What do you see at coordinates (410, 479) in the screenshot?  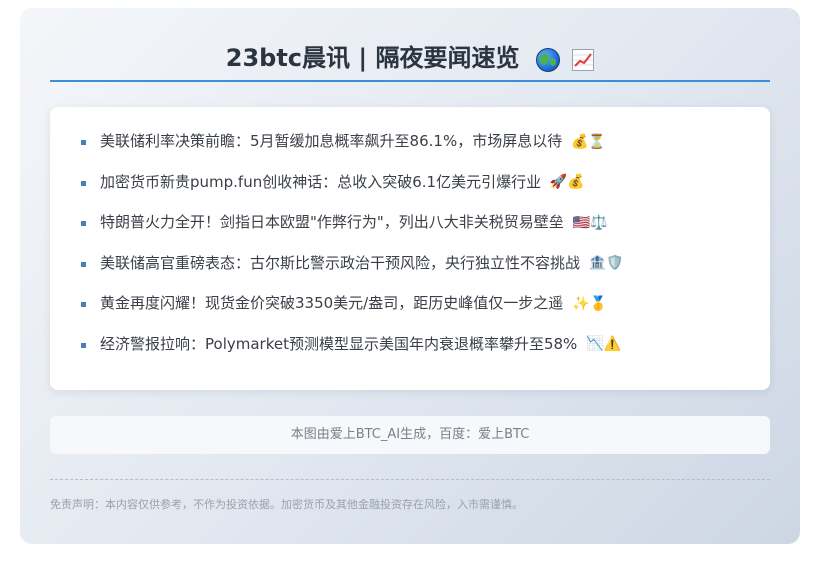 I see `dashed-divider` at bounding box center [410, 479].